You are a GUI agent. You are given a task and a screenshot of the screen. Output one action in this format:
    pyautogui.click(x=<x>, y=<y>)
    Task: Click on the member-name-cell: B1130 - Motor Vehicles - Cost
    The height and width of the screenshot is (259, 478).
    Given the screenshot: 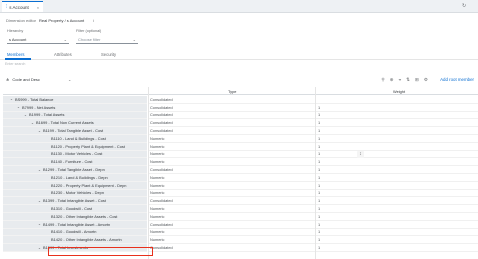 What is the action you would take?
    pyautogui.click(x=75, y=154)
    